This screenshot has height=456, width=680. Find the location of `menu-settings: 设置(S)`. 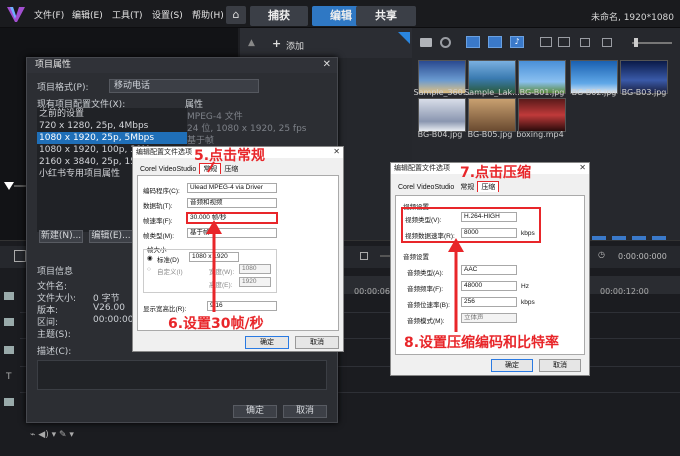

menu-settings: 设置(S) is located at coordinates (167, 14).